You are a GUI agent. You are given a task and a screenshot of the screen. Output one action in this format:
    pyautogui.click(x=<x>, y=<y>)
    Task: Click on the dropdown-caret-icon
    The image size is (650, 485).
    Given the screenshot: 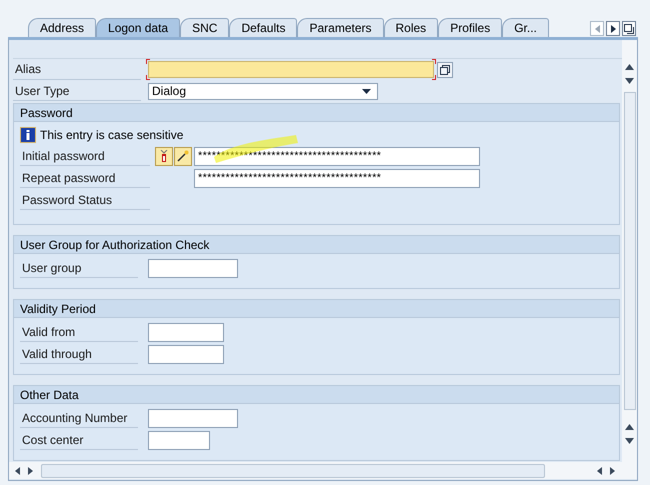 What is the action you would take?
    pyautogui.click(x=366, y=91)
    